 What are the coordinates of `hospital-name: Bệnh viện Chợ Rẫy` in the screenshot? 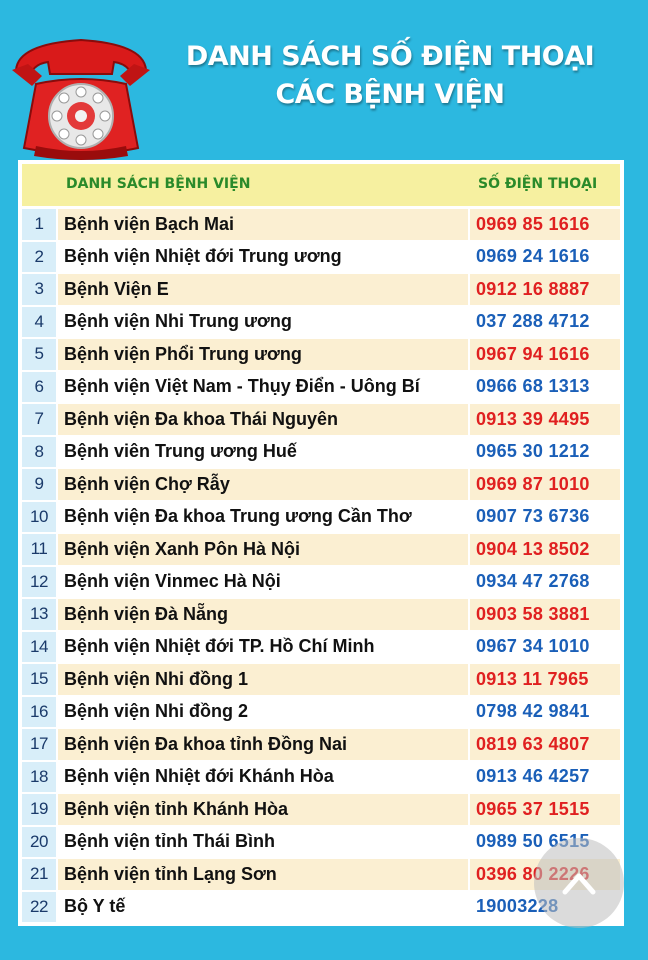 It's located at (263, 484).